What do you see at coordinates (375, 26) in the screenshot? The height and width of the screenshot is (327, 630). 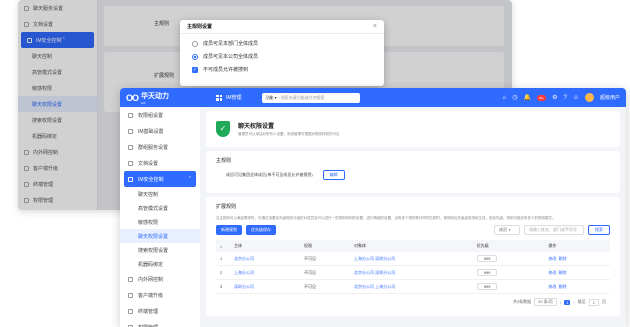 I see `close-icon: ×` at bounding box center [375, 26].